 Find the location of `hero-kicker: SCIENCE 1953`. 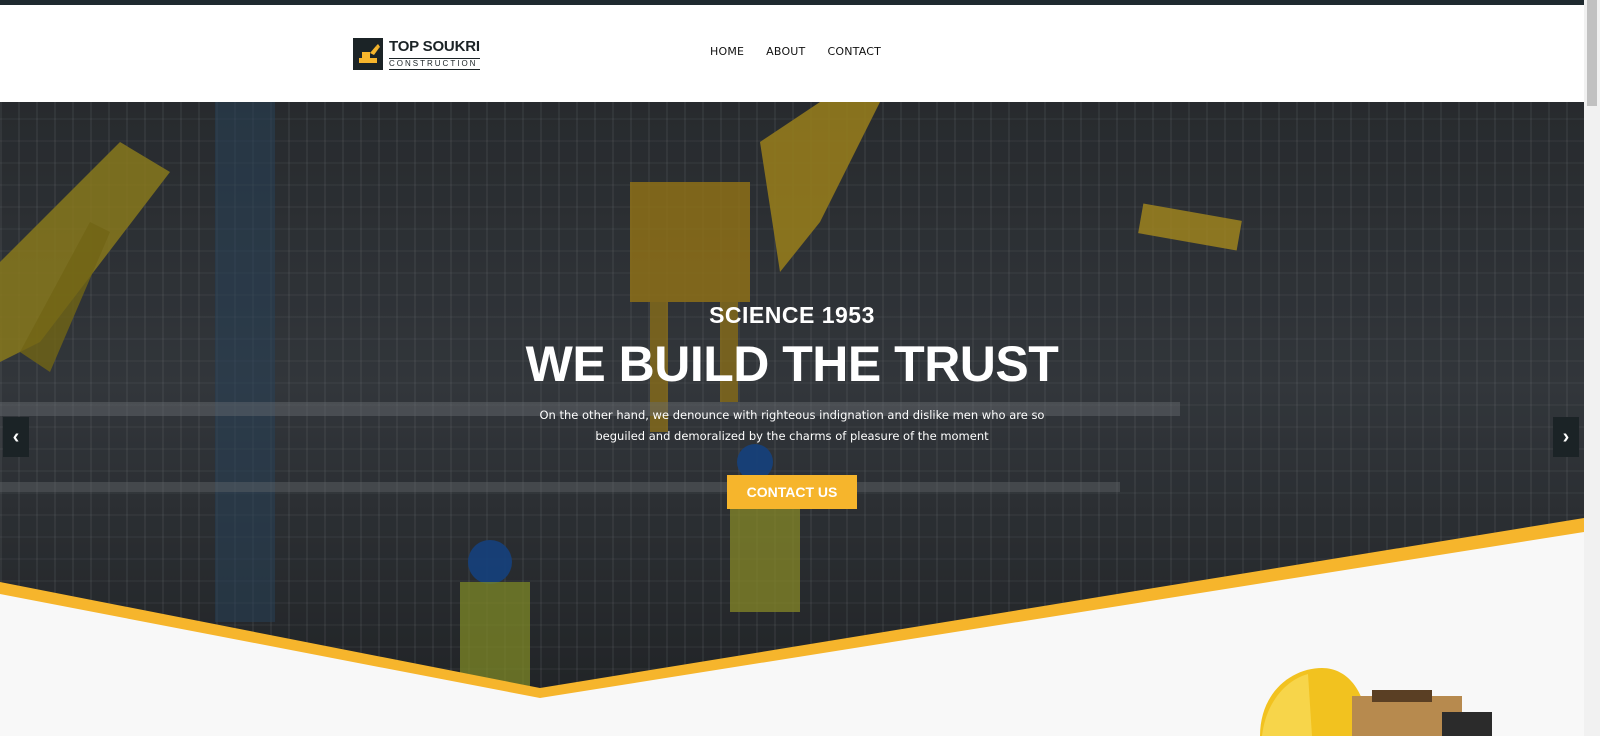

hero-kicker: SCIENCE 1953 is located at coordinates (792, 315).